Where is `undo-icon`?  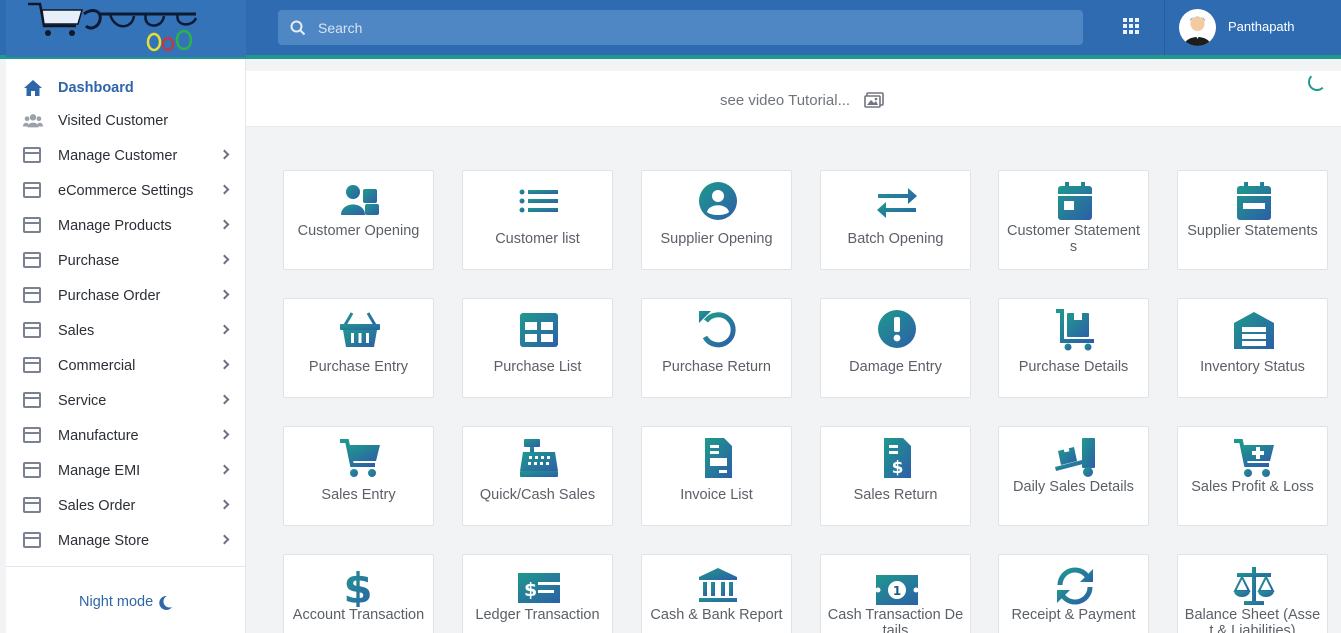 undo-icon is located at coordinates (717, 329).